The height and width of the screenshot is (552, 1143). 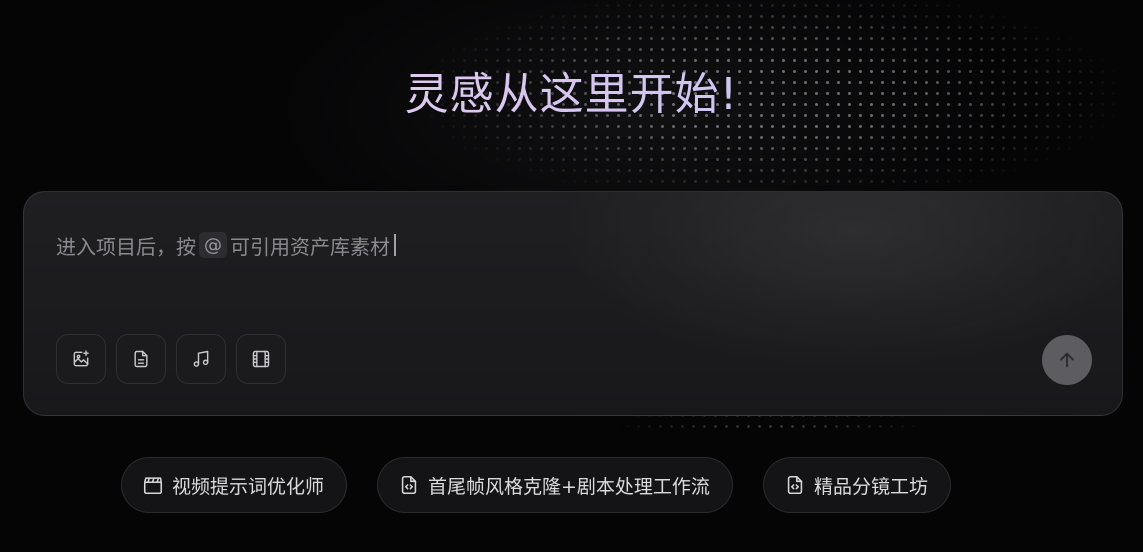 I want to click on placeholder-text-end: 可引用资产库素材, so click(x=310, y=246).